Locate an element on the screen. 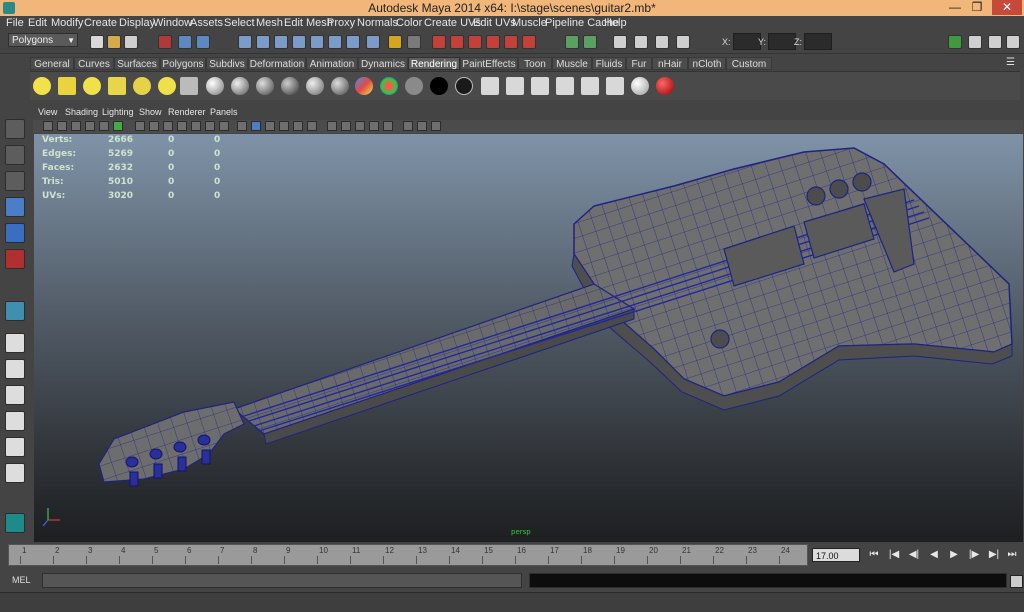 The image size is (1024, 612). restore-button: ❐ is located at coordinates (977, 7).